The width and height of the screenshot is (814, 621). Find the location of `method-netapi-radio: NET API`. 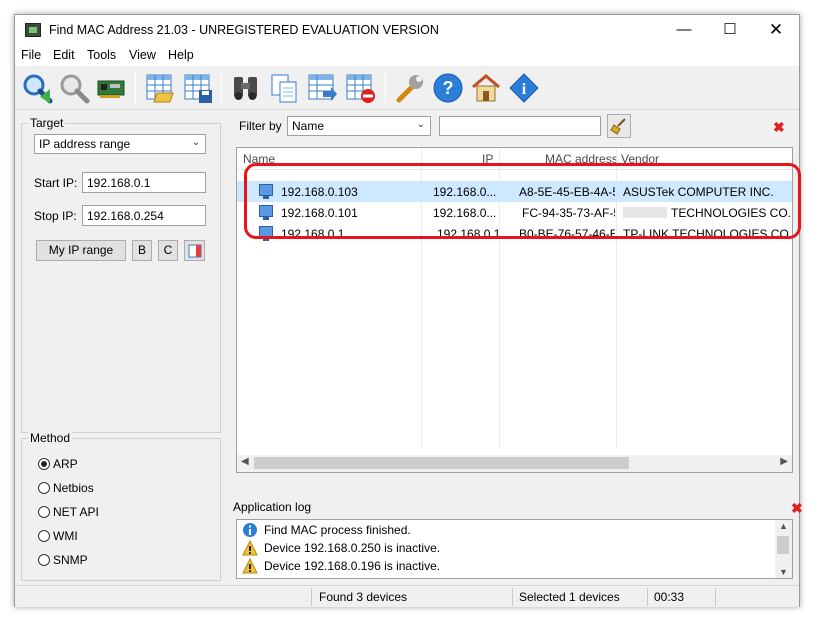

method-netapi-radio: NET API is located at coordinates (68, 512).